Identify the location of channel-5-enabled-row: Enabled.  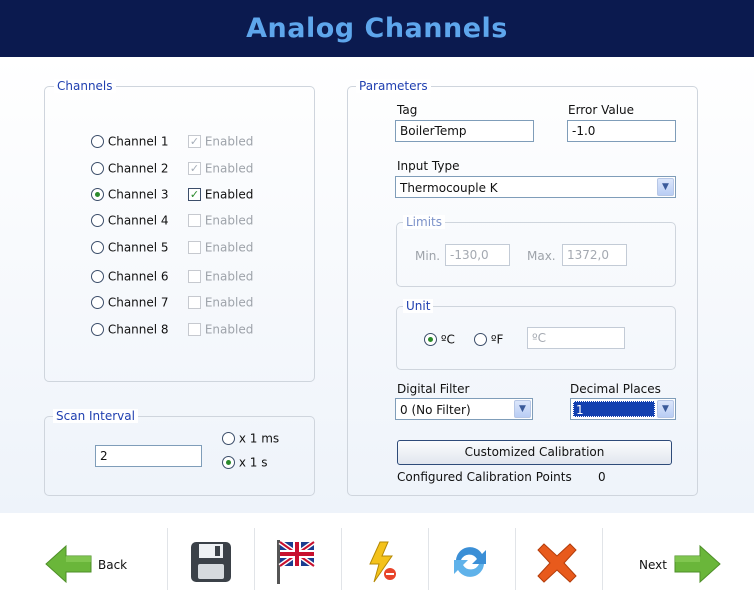
(220, 247).